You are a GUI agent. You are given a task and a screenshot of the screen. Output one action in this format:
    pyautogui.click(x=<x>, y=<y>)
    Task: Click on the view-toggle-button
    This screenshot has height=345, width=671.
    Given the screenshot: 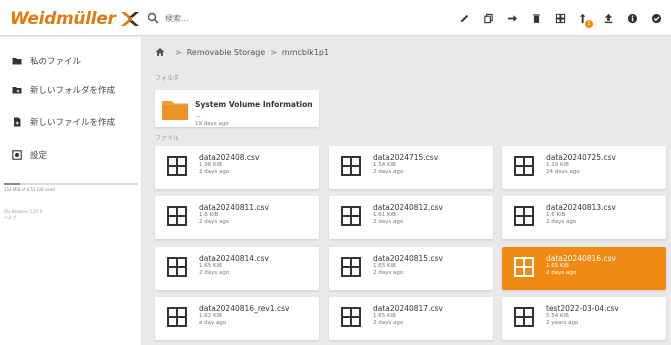 What is the action you would take?
    pyautogui.click(x=560, y=18)
    